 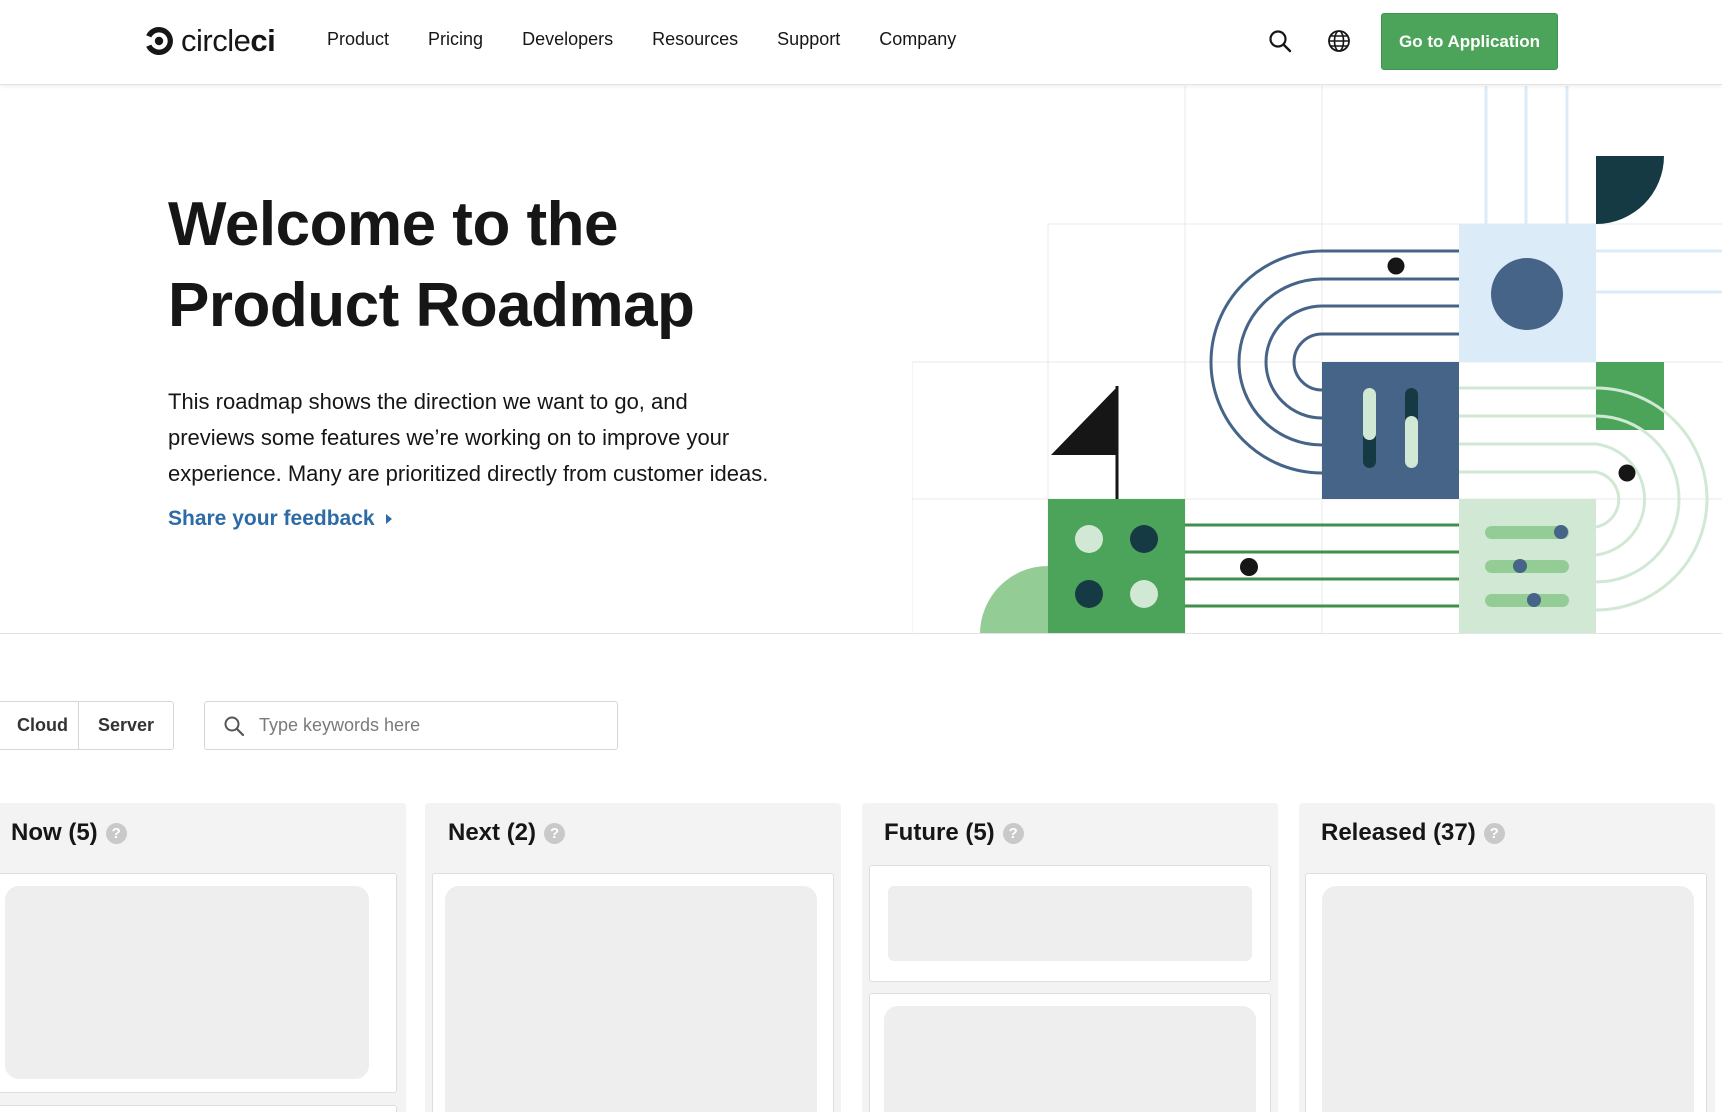 I want to click on segment-server: Server, so click(x=126, y=725).